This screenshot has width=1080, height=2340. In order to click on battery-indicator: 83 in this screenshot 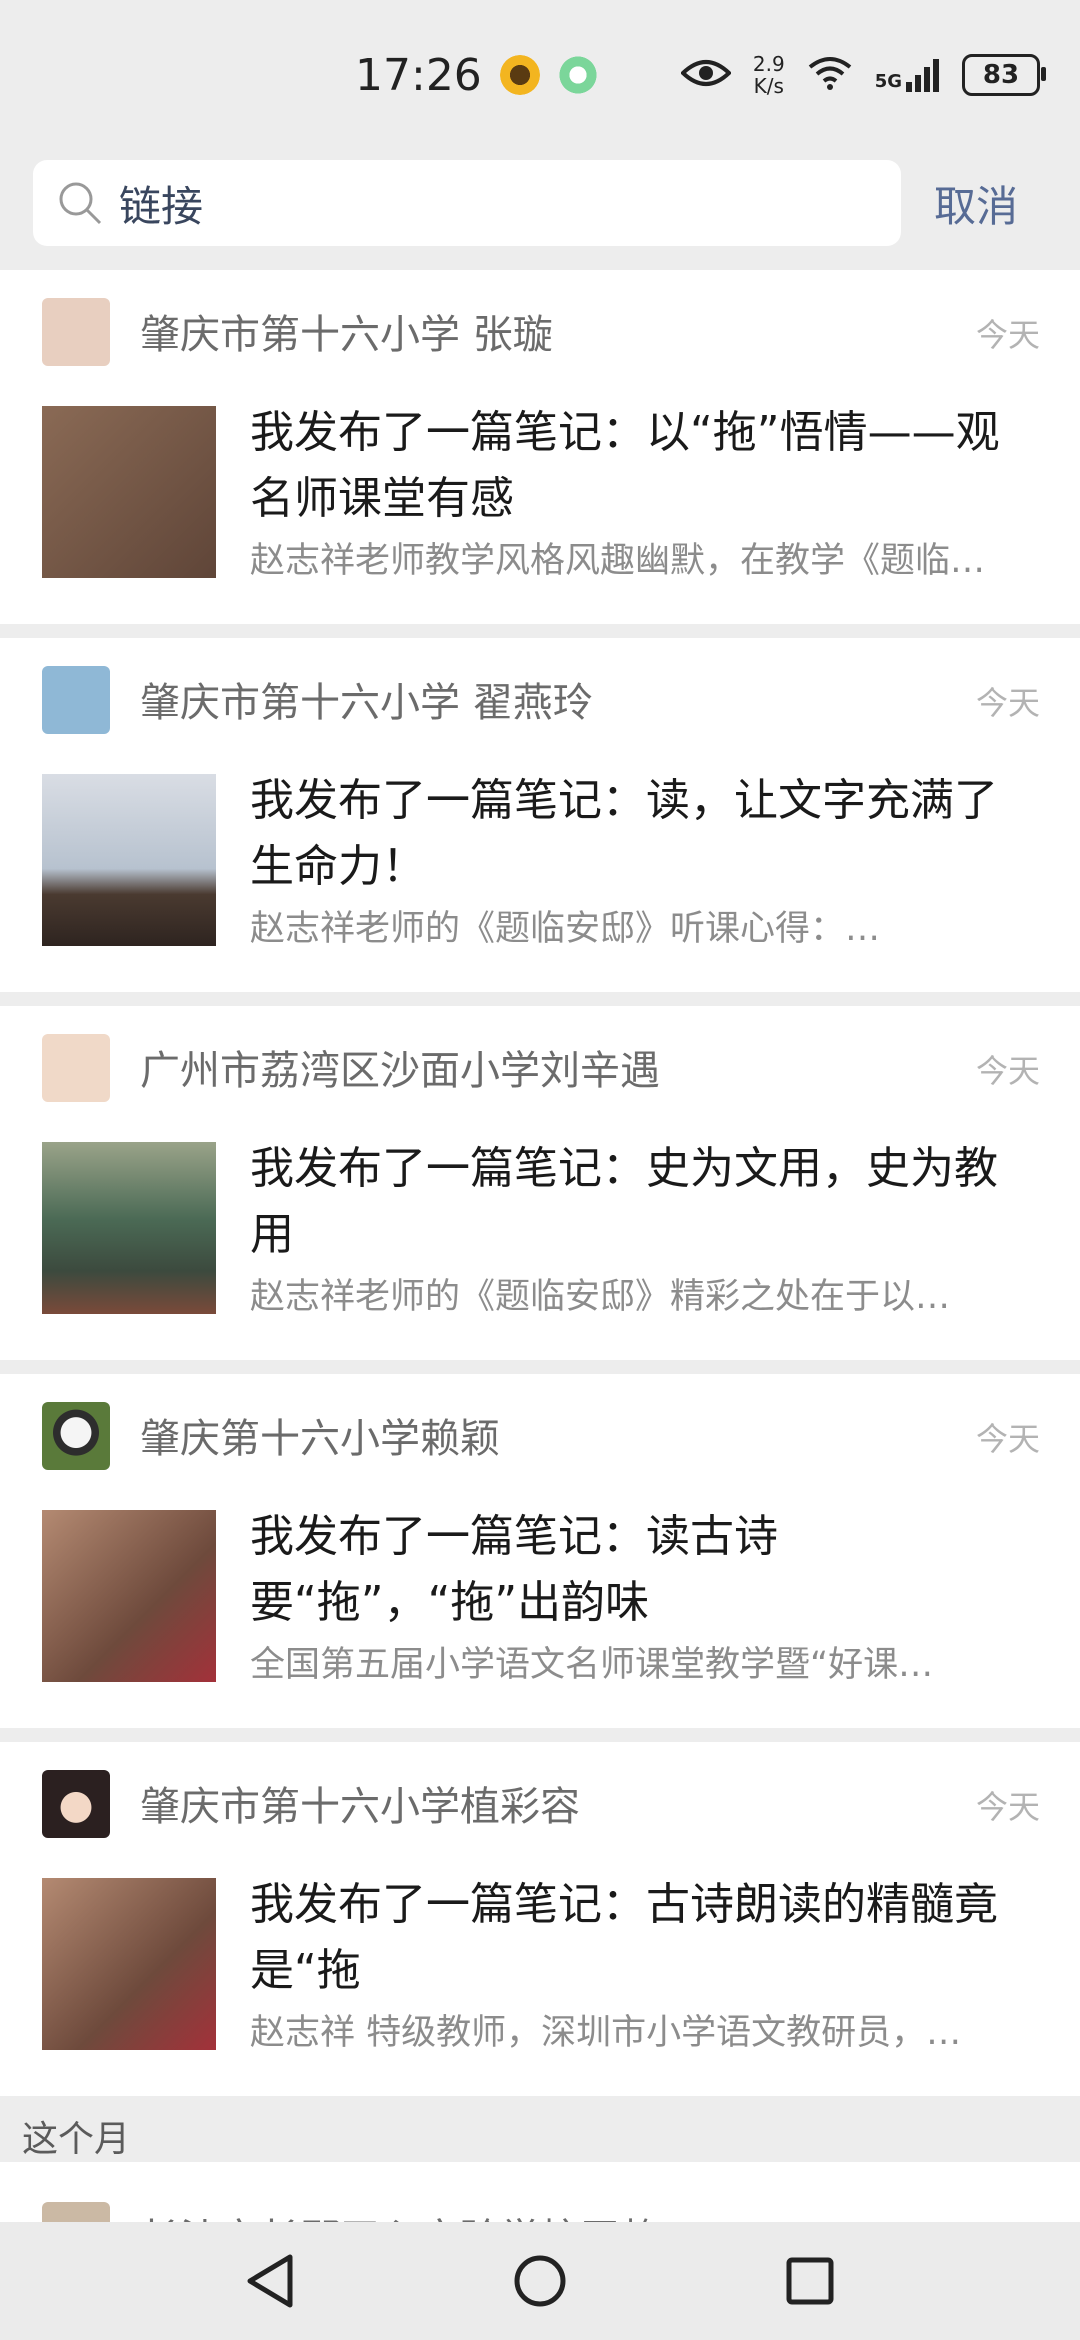, I will do `click(1004, 75)`.